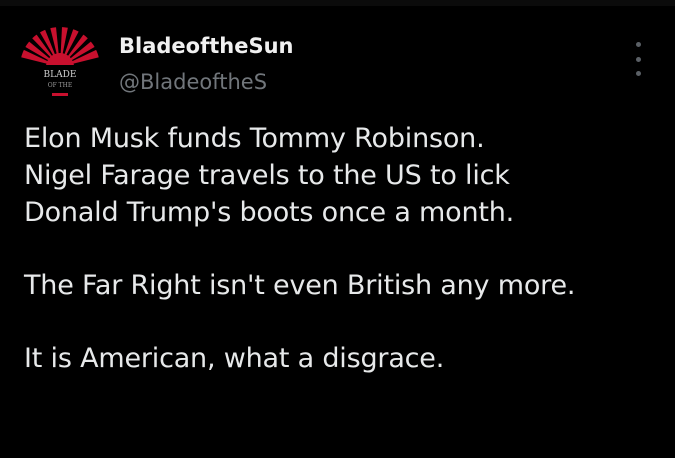 The image size is (675, 458). I want to click on author-display-name: BladeoftheSun, so click(206, 46).